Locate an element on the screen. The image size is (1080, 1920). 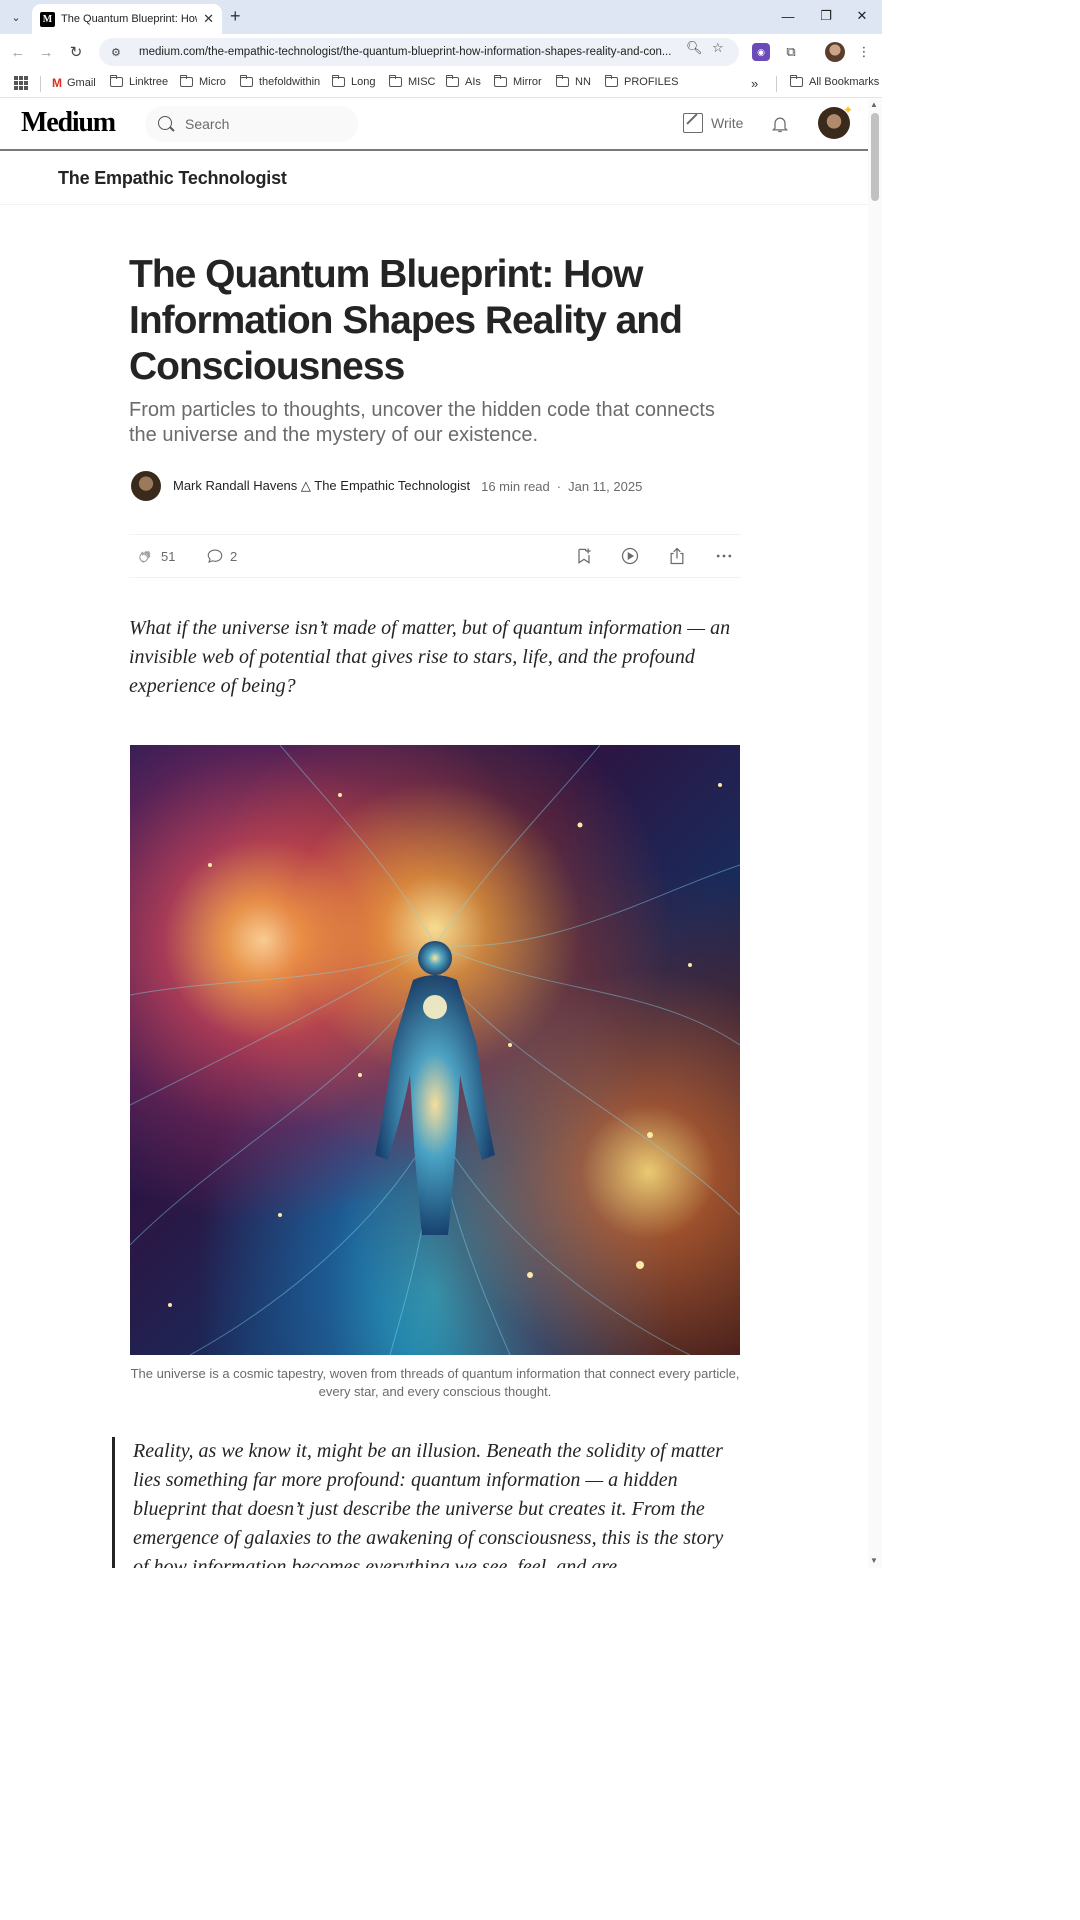
bookmark-label: Gmail is located at coordinates (81, 83).